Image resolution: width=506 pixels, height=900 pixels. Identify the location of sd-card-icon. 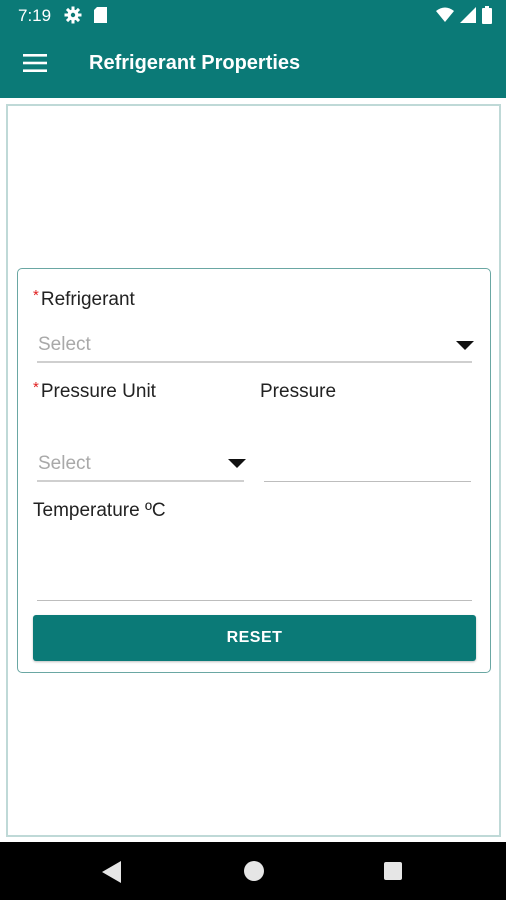
(100, 17).